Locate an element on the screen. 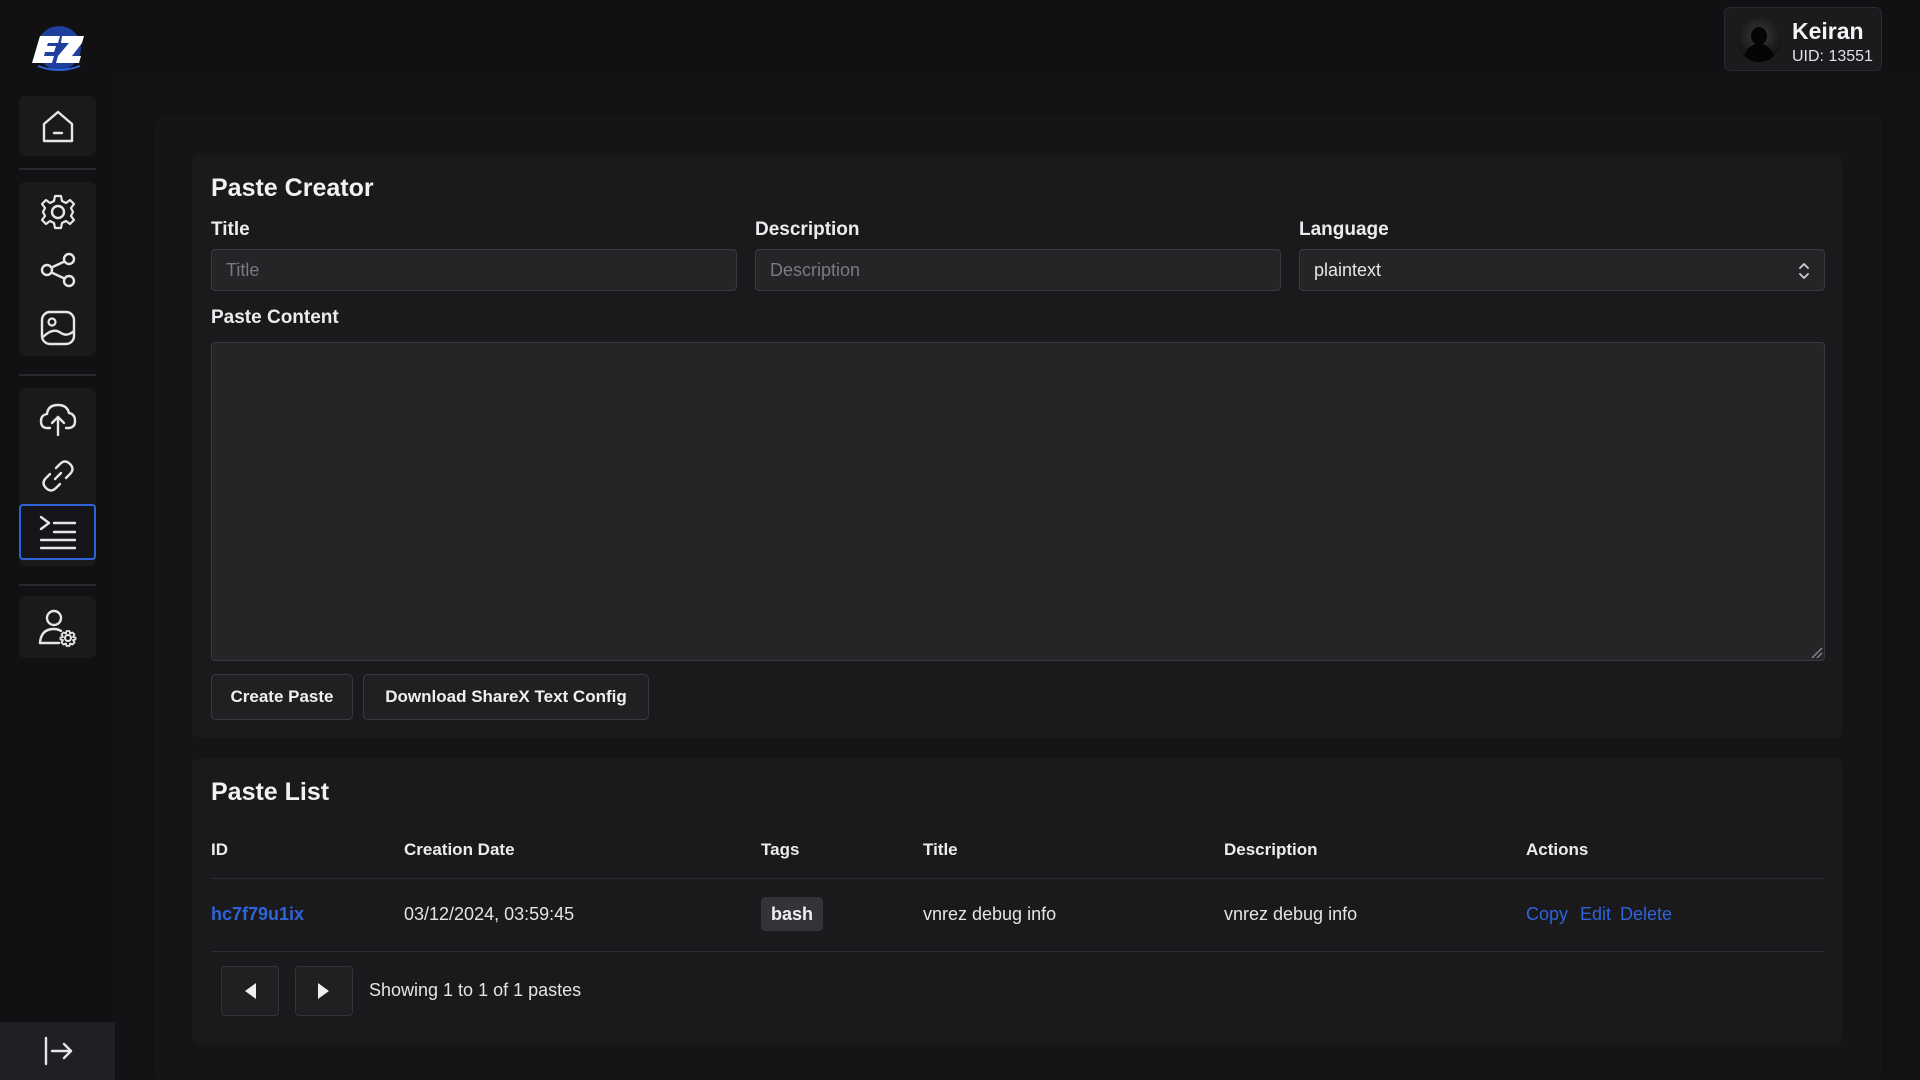  user-profile-chip: Keiran UID: 13551 is located at coordinates (1803, 39).